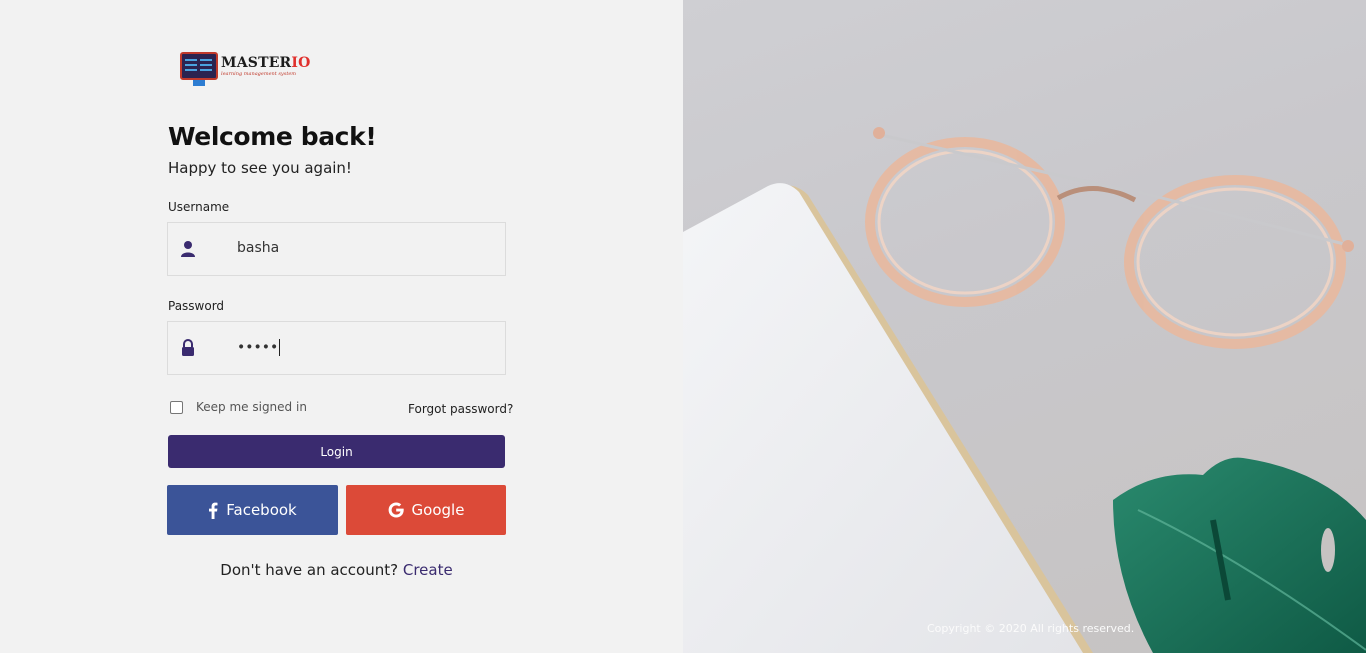 This screenshot has width=1366, height=653. What do you see at coordinates (188, 249) in the screenshot?
I see `user-icon` at bounding box center [188, 249].